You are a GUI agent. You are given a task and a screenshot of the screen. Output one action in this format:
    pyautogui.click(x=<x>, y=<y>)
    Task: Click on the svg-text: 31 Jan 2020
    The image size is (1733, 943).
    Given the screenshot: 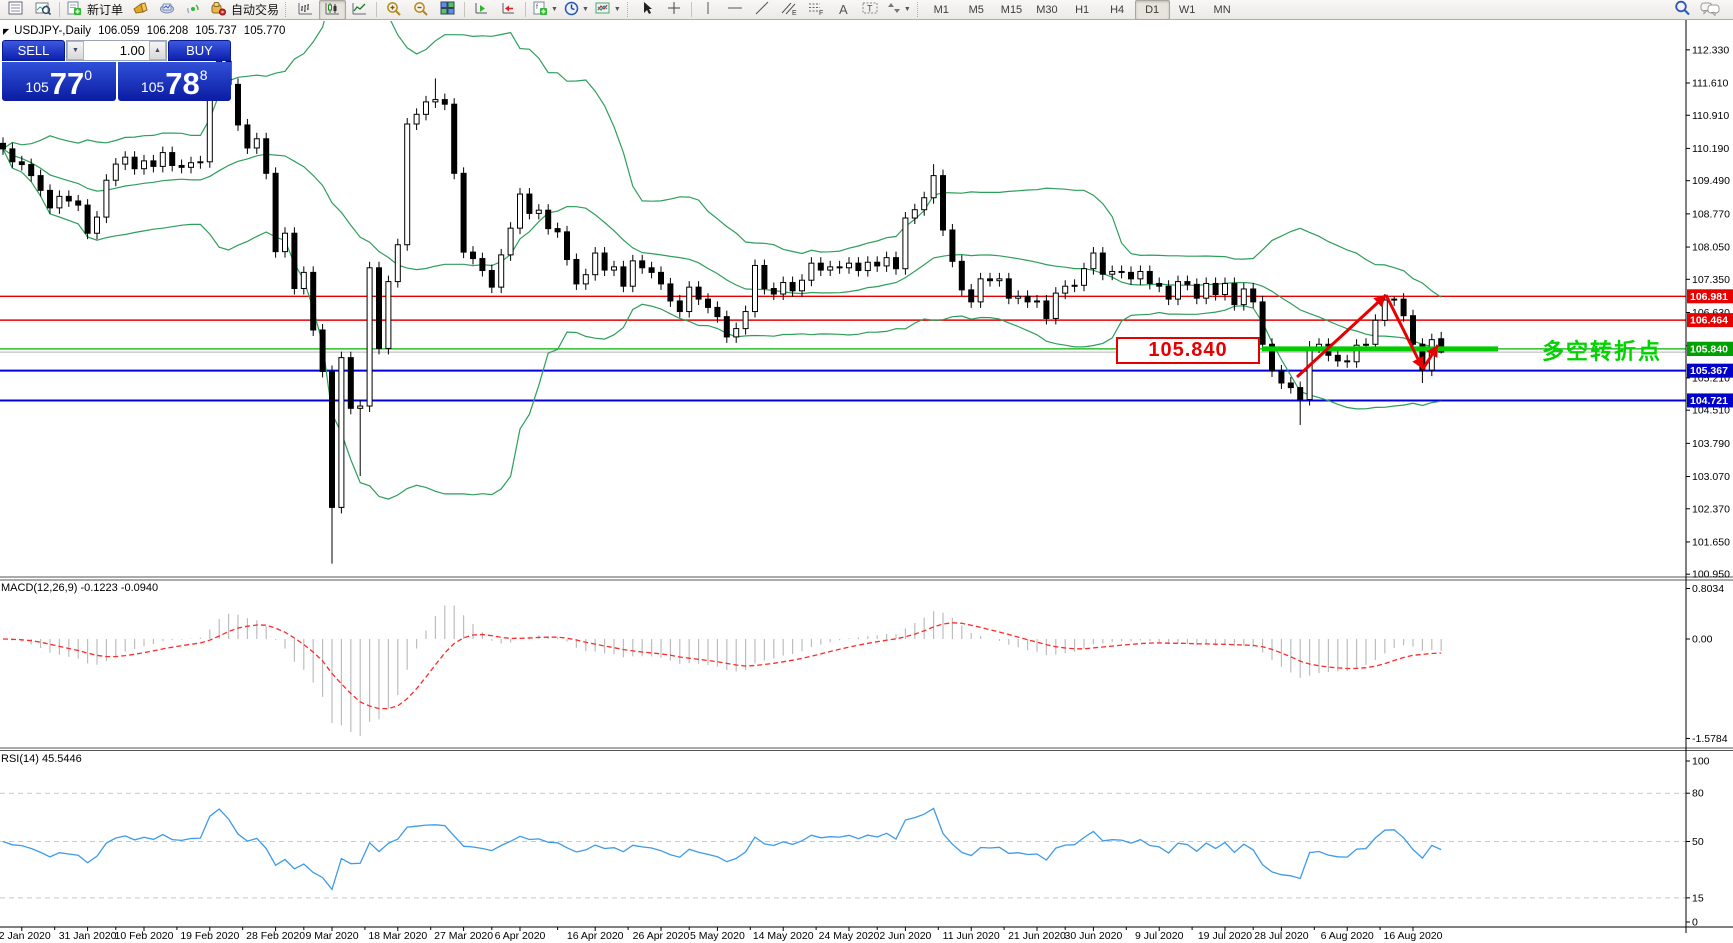 What is the action you would take?
    pyautogui.click(x=88, y=936)
    